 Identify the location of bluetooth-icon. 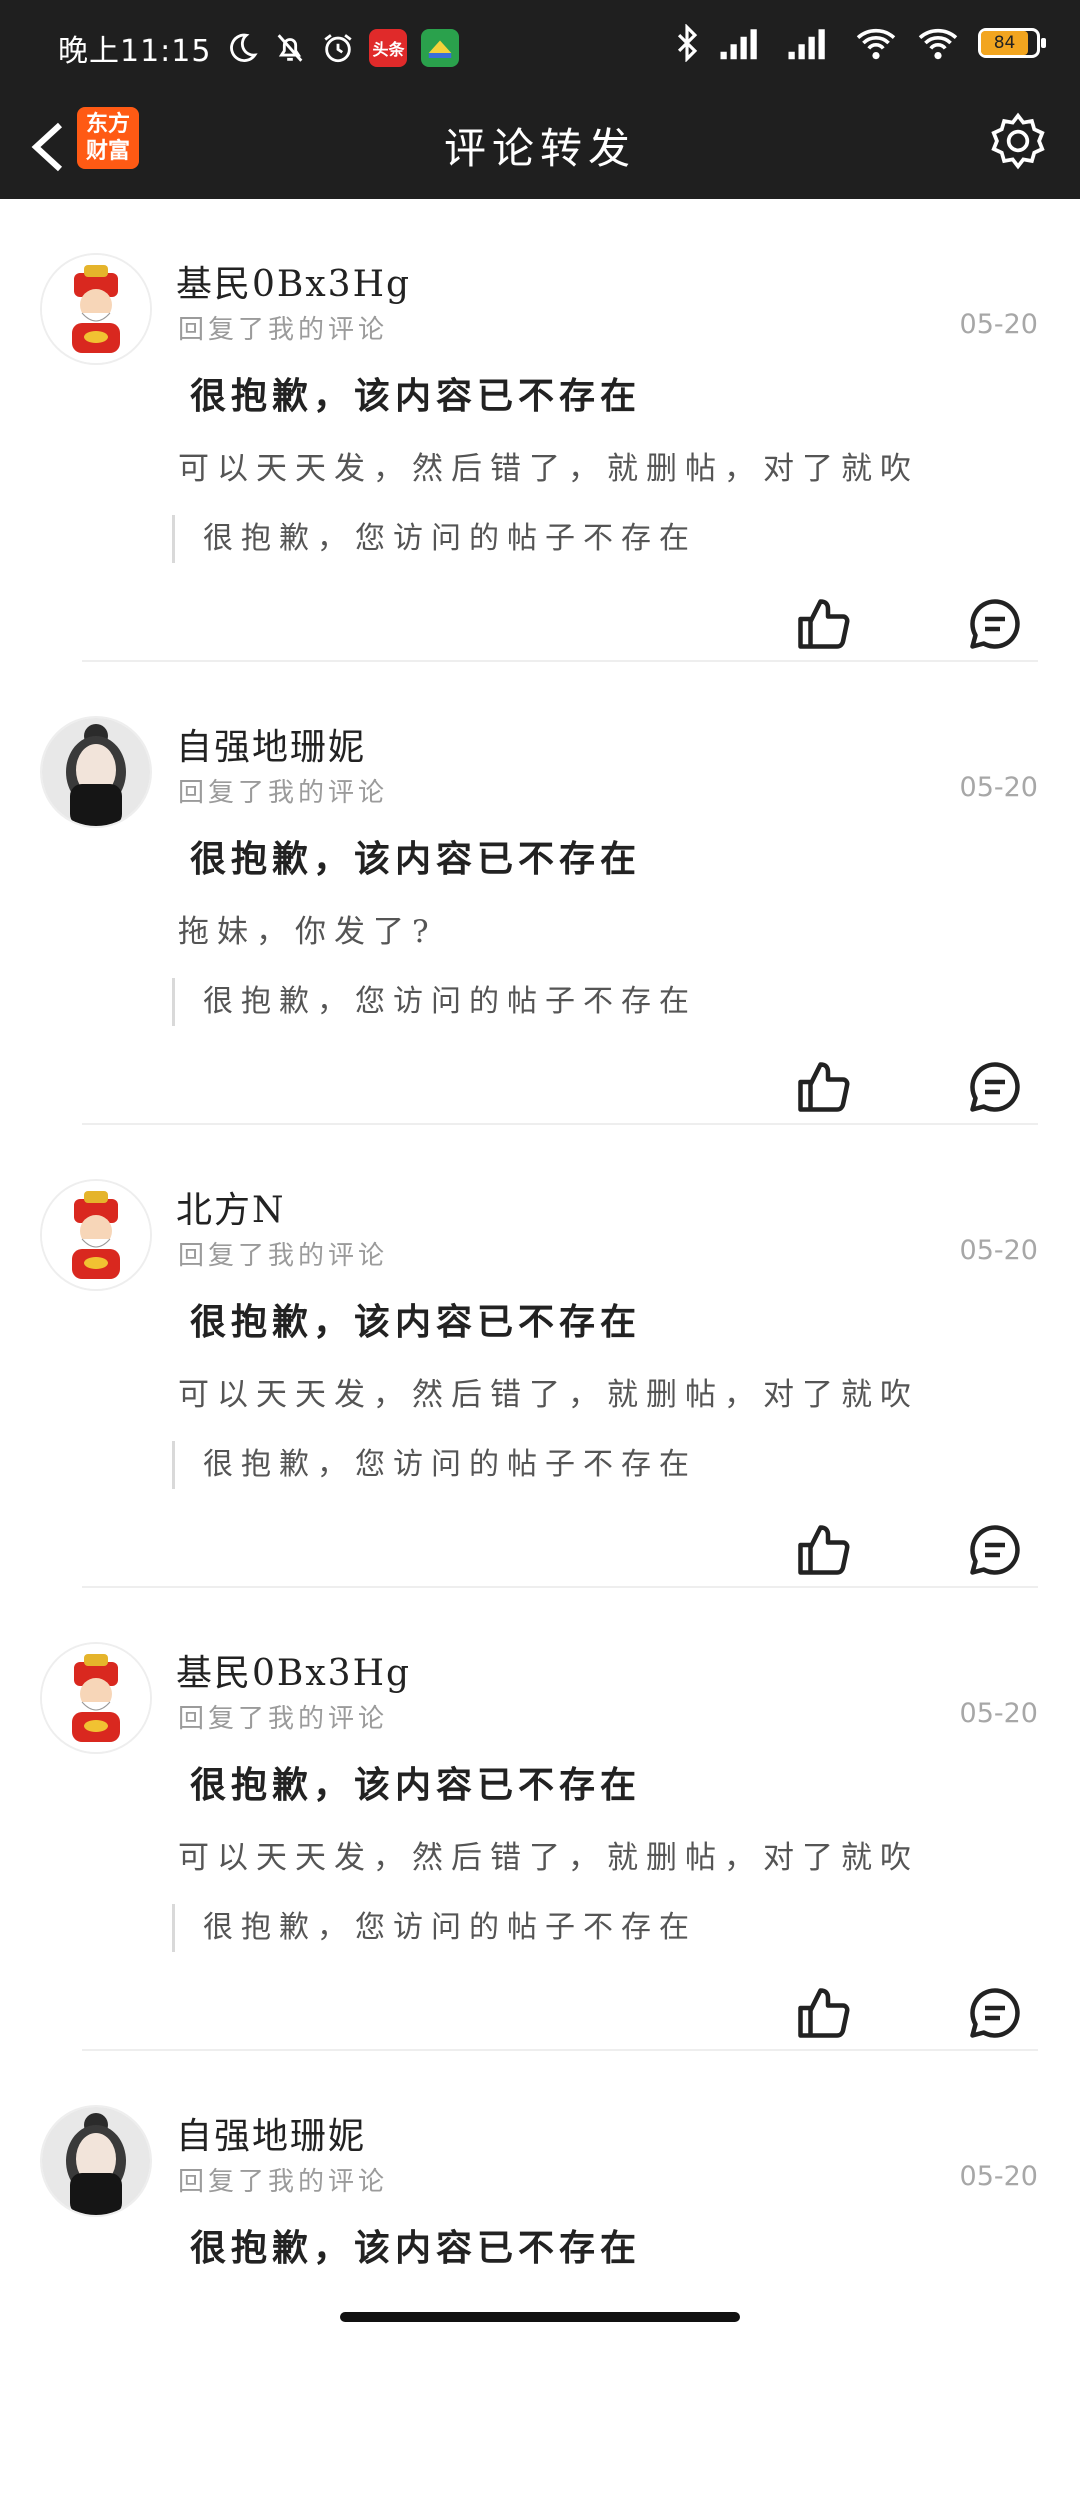
(687, 43).